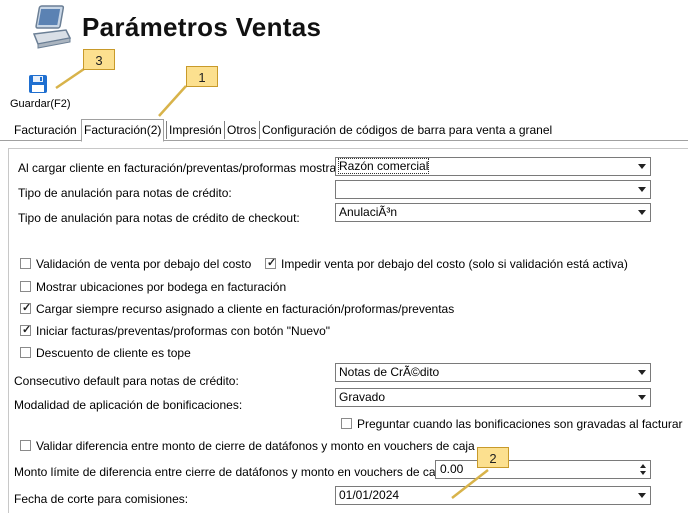 The width and height of the screenshot is (688, 513). What do you see at coordinates (643, 473) in the screenshot?
I see `spin-down-icon` at bounding box center [643, 473].